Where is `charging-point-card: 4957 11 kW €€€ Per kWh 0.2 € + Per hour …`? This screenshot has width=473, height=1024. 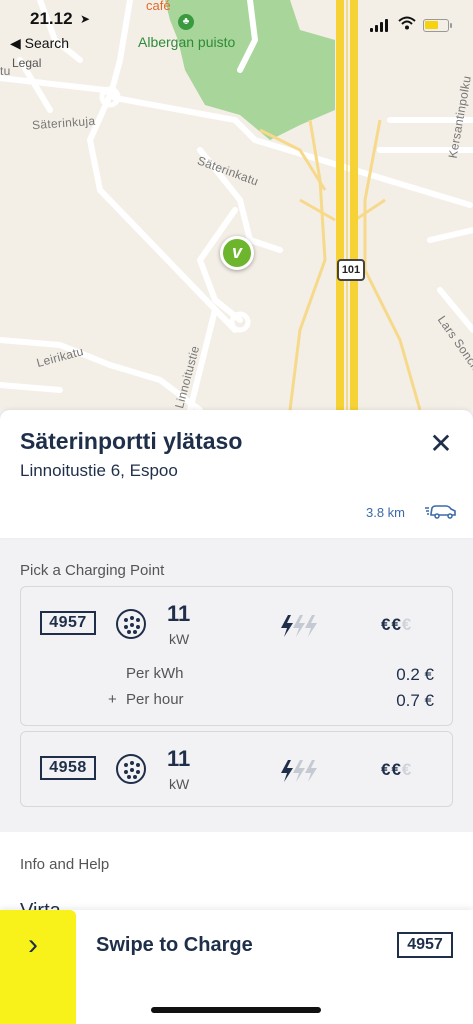
charging-point-card: 4957 11 kW €€€ Per kWh 0.2 € + Per hour … is located at coordinates (236, 656).